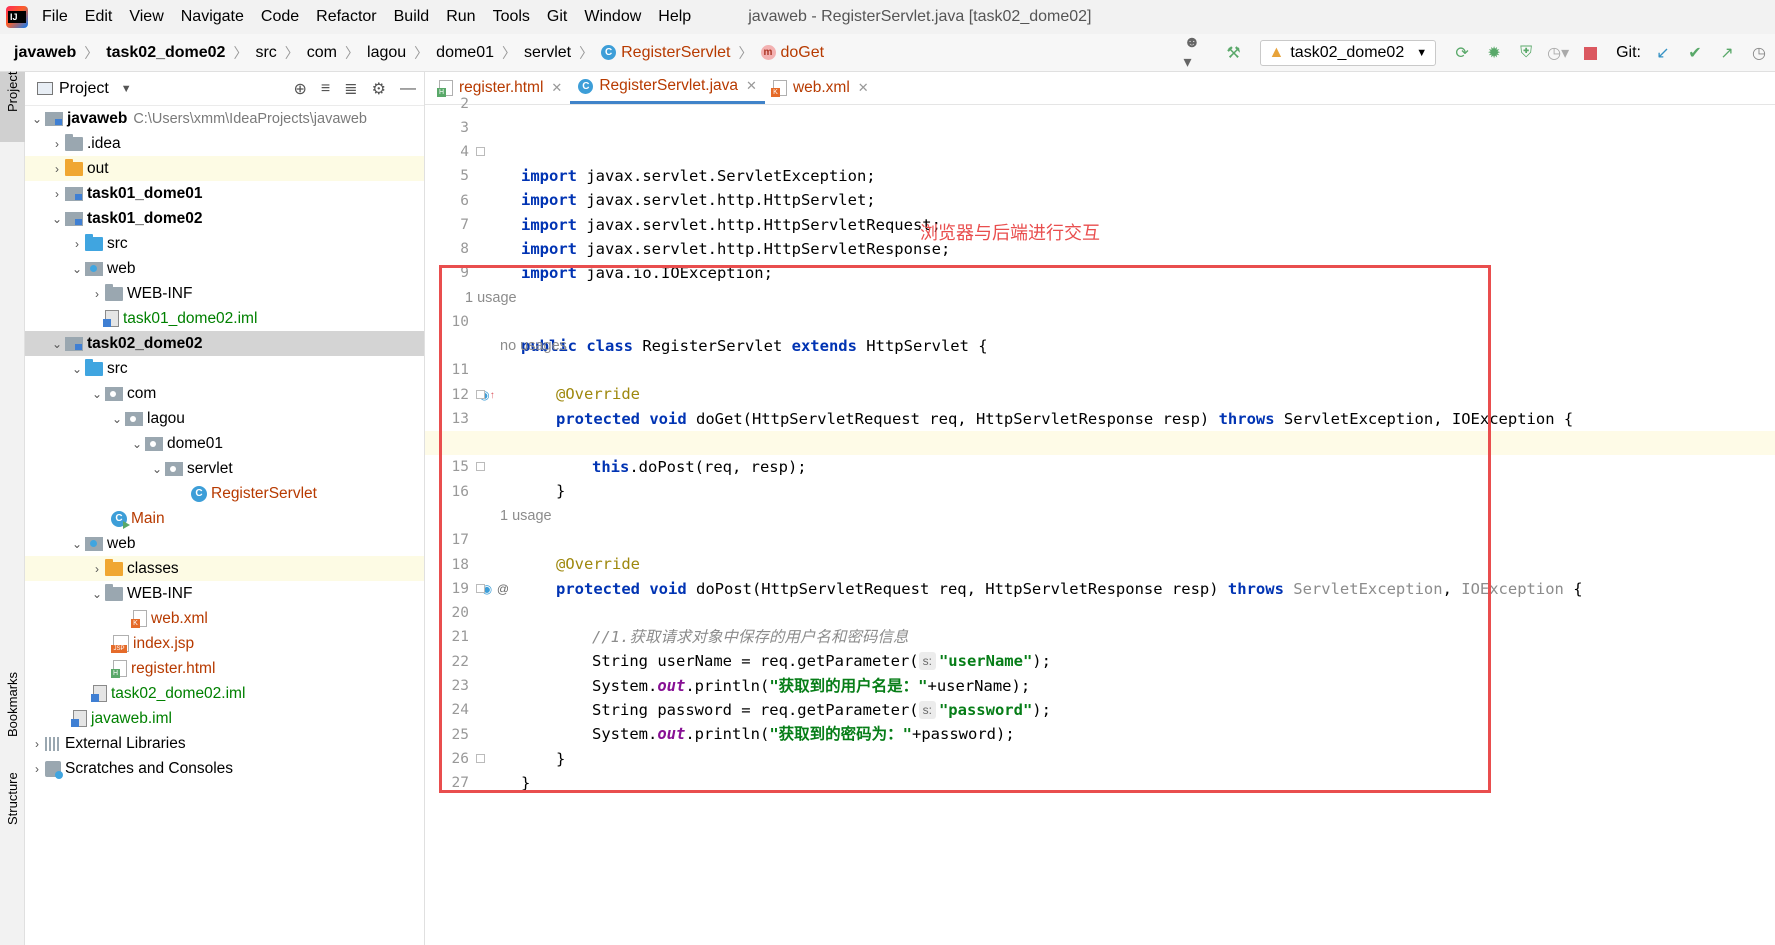 This screenshot has width=1775, height=945. What do you see at coordinates (1558, 53) in the screenshot?
I see `profiler-icon: ◷▾` at bounding box center [1558, 53].